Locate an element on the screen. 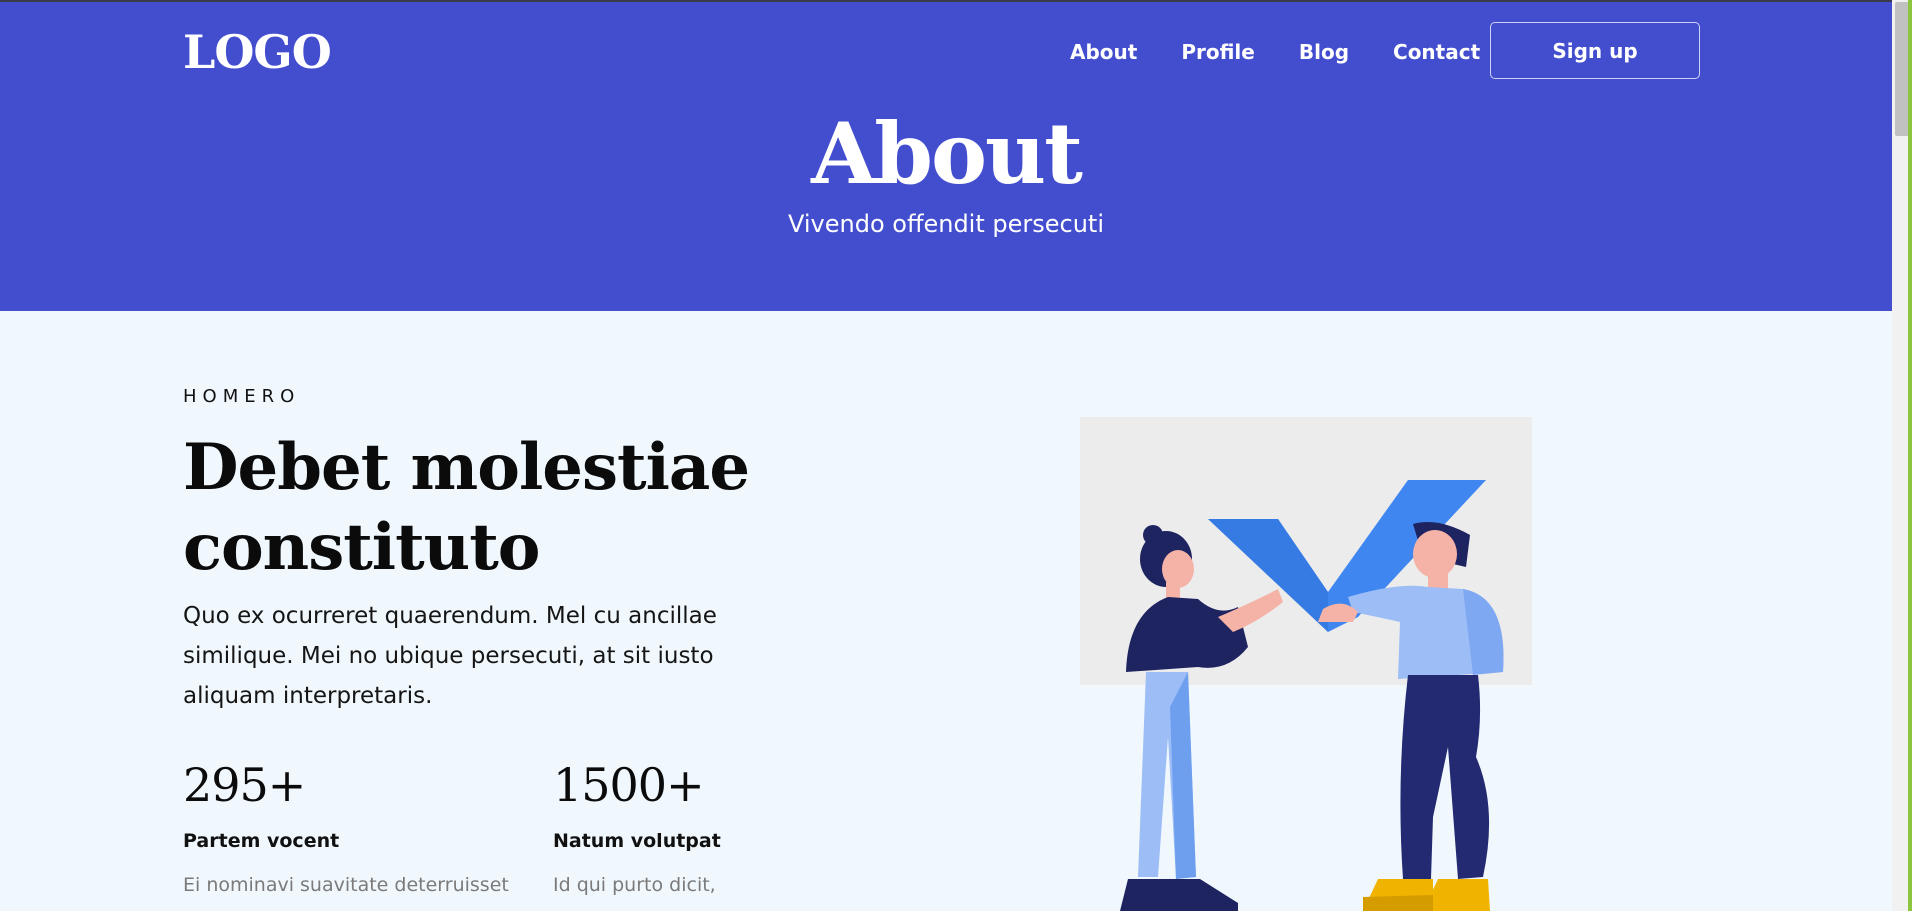  logo: LOGO is located at coordinates (257, 52).